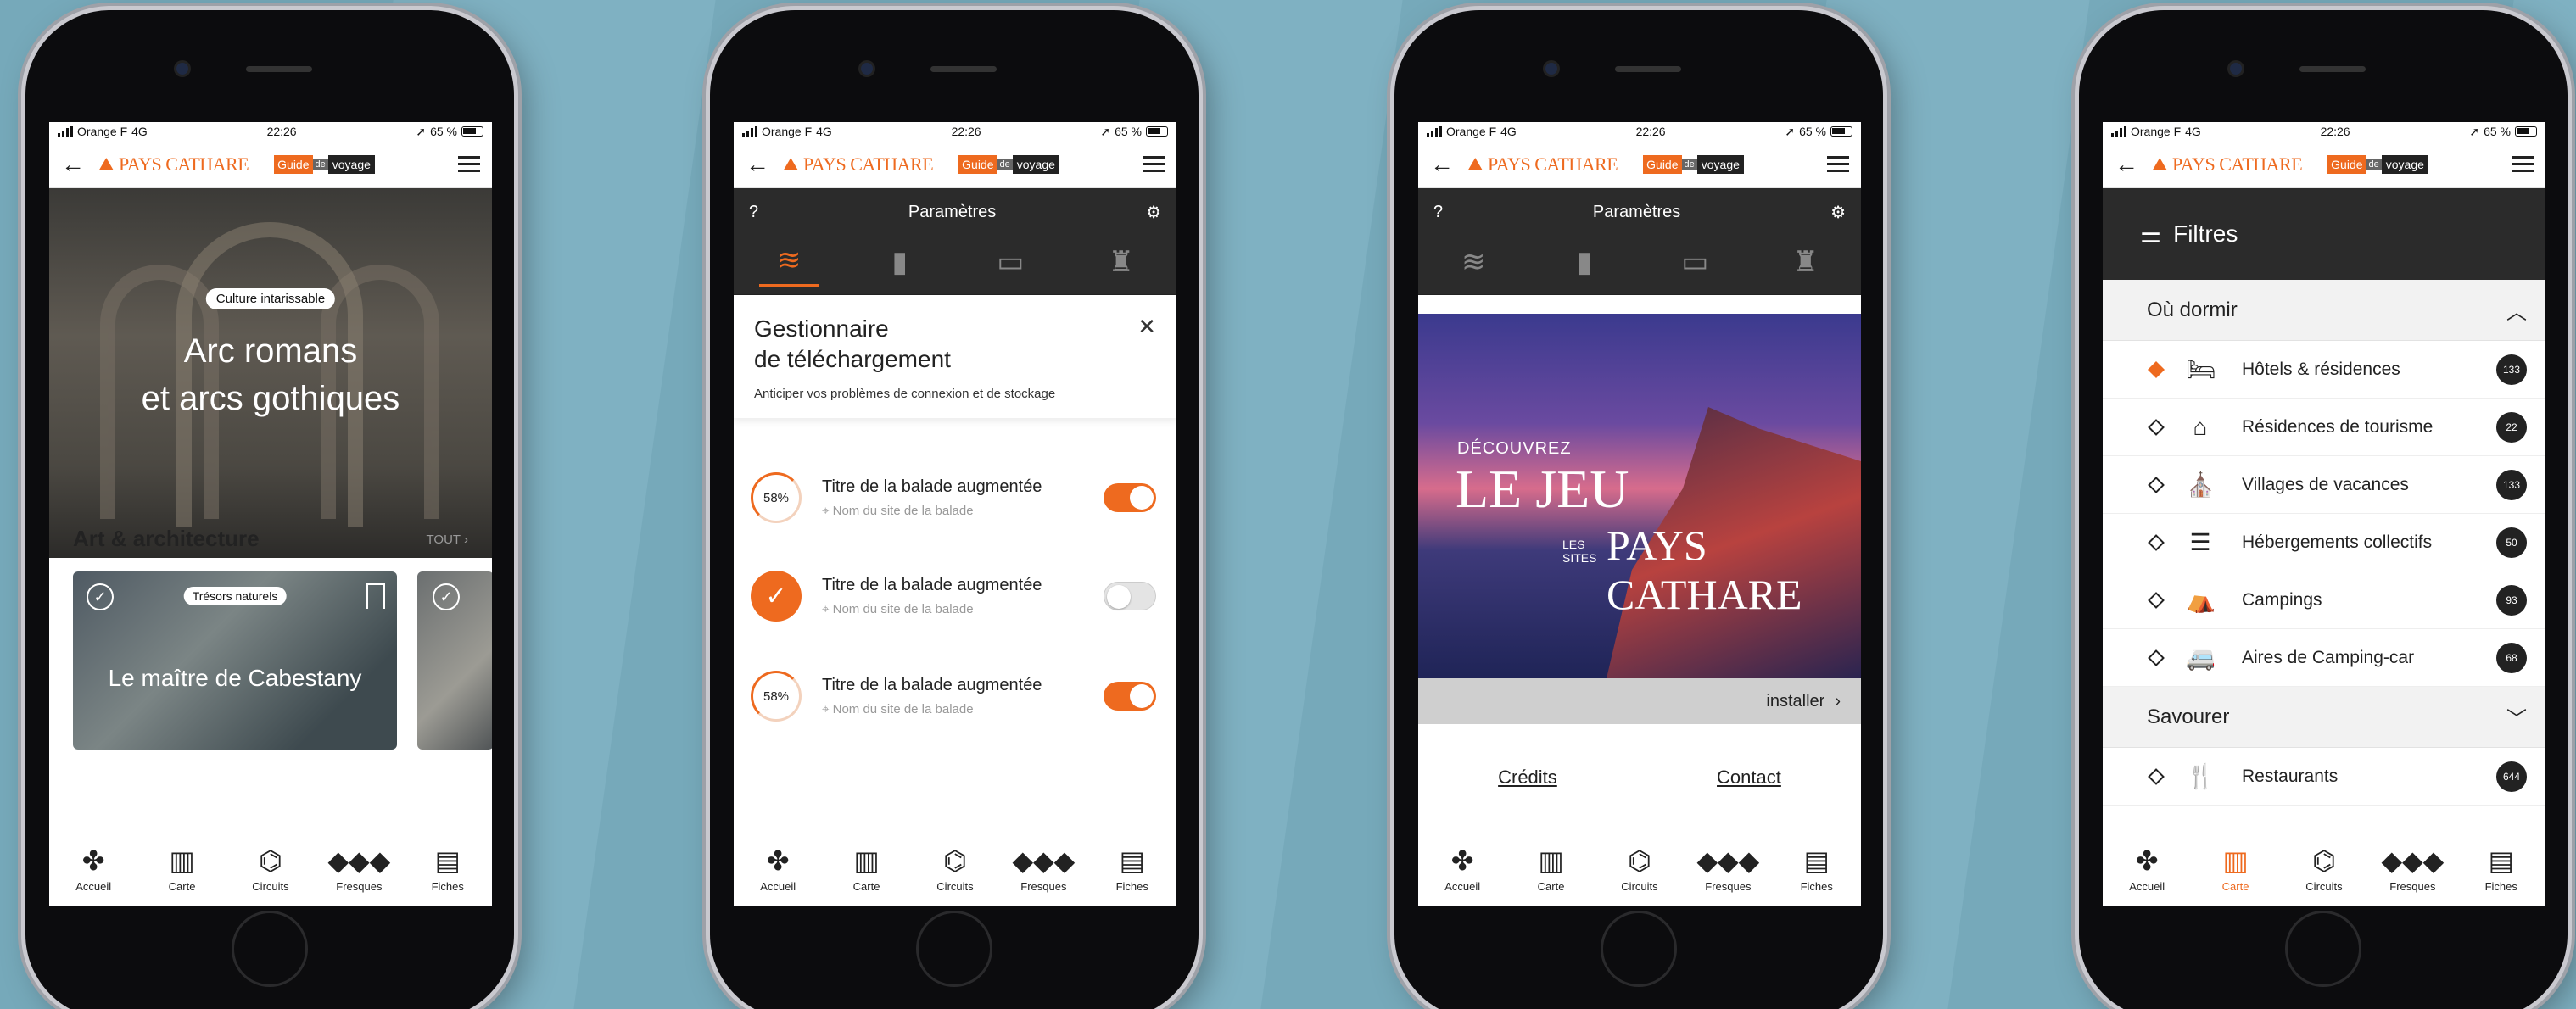 The image size is (2576, 1009). What do you see at coordinates (2324, 658) in the screenshot?
I see `filter-item: 🚐 Aires de Camping-car 68` at bounding box center [2324, 658].